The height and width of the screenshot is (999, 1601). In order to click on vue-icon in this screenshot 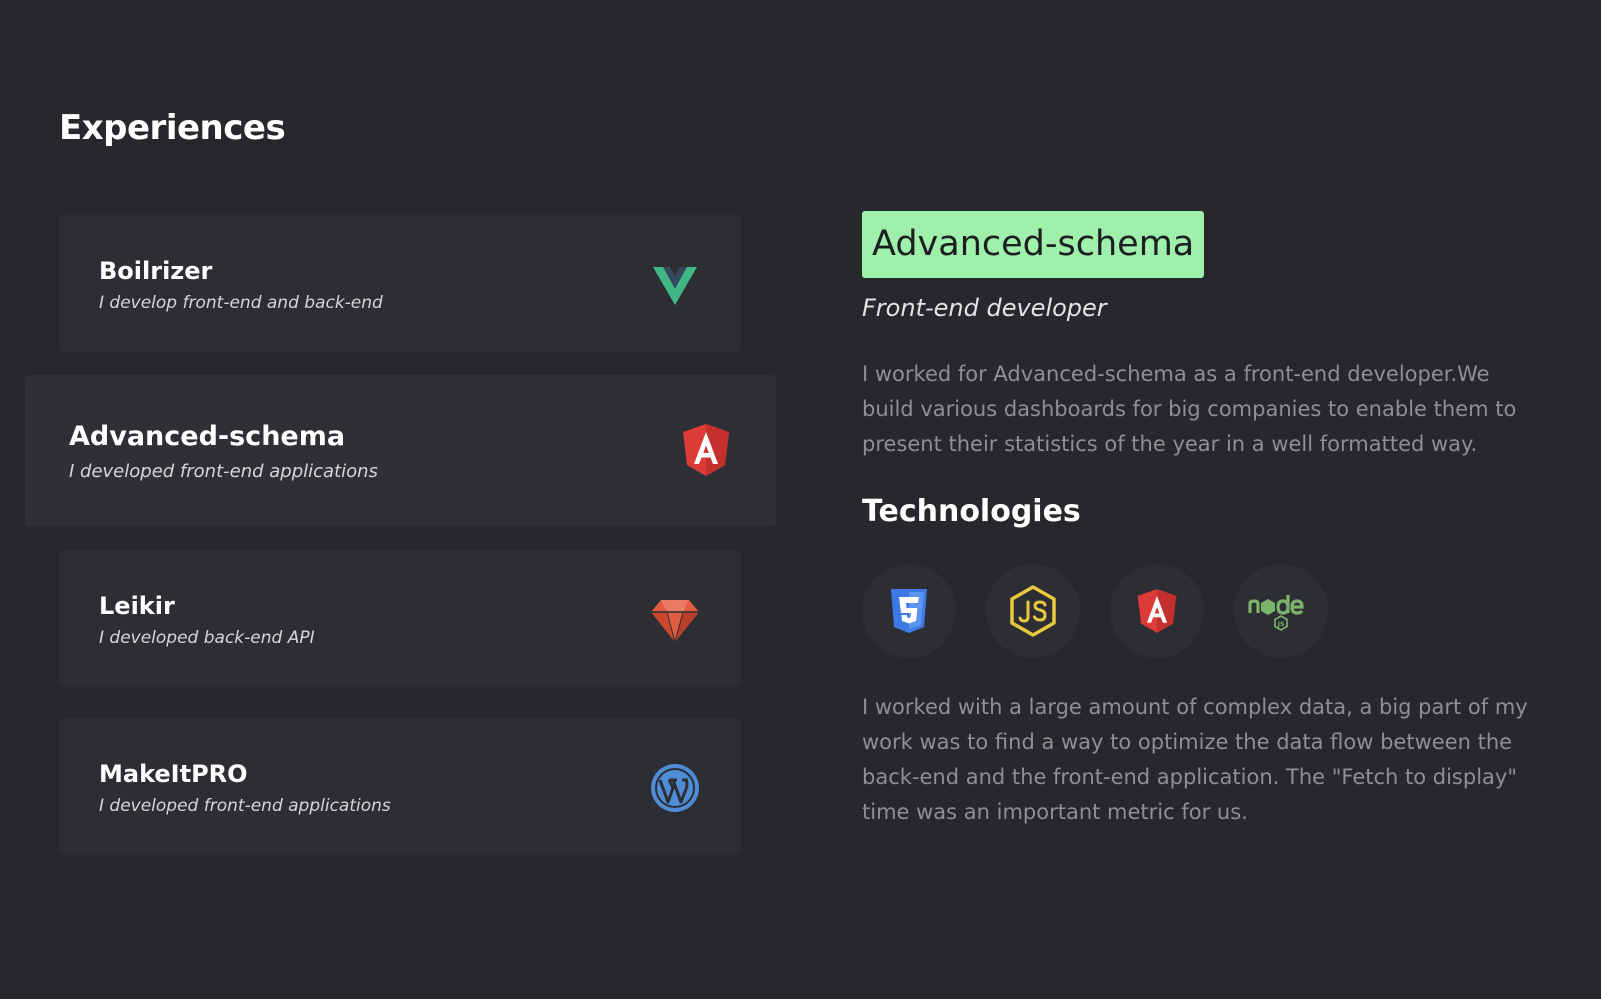, I will do `click(675, 286)`.